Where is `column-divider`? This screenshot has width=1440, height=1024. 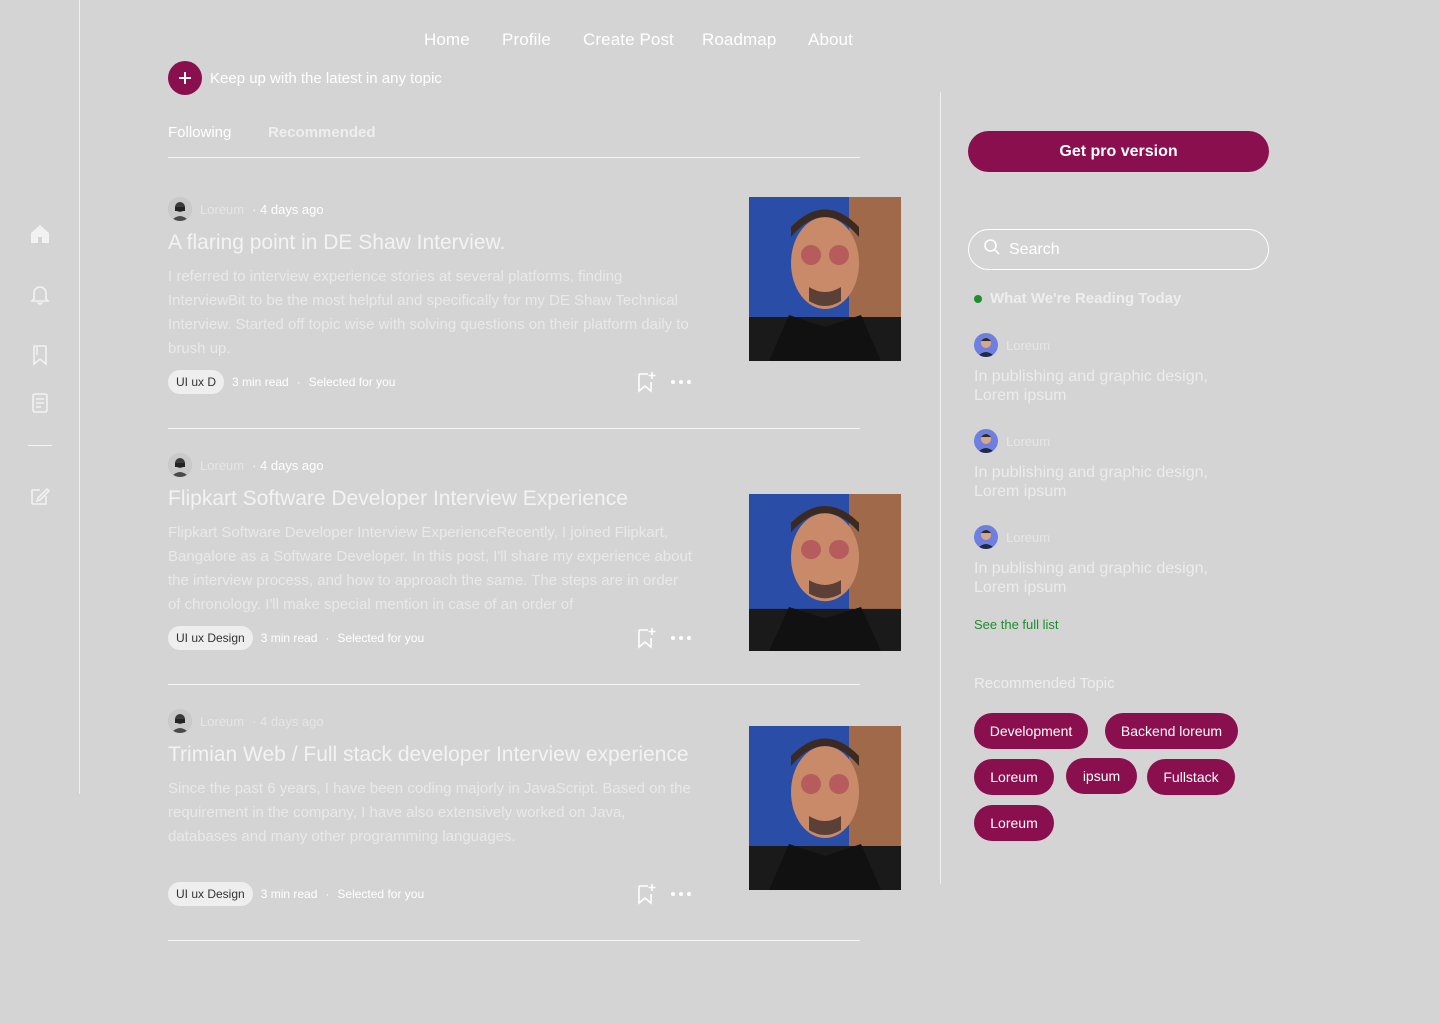
column-divider is located at coordinates (940, 488).